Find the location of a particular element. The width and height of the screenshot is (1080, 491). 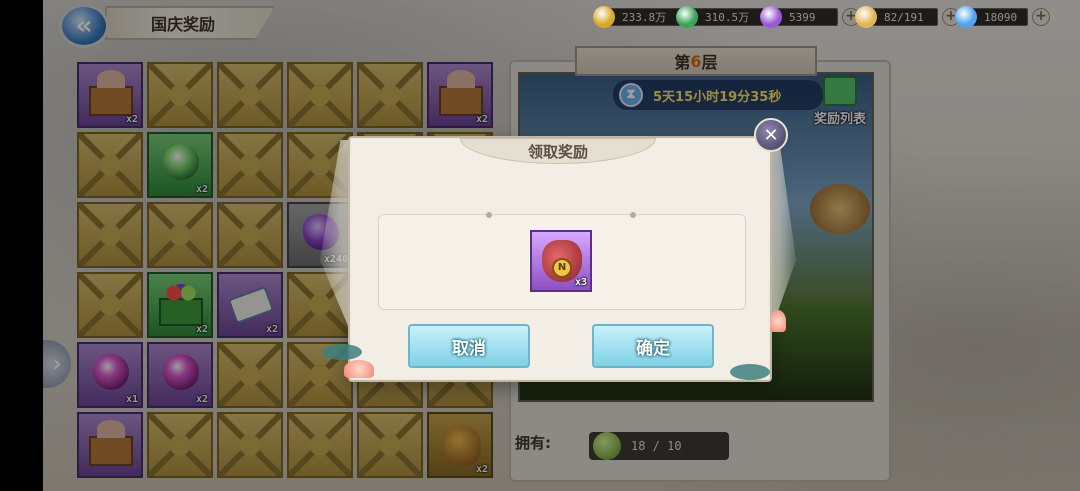

close-icon: ✕ is located at coordinates (771, 135).